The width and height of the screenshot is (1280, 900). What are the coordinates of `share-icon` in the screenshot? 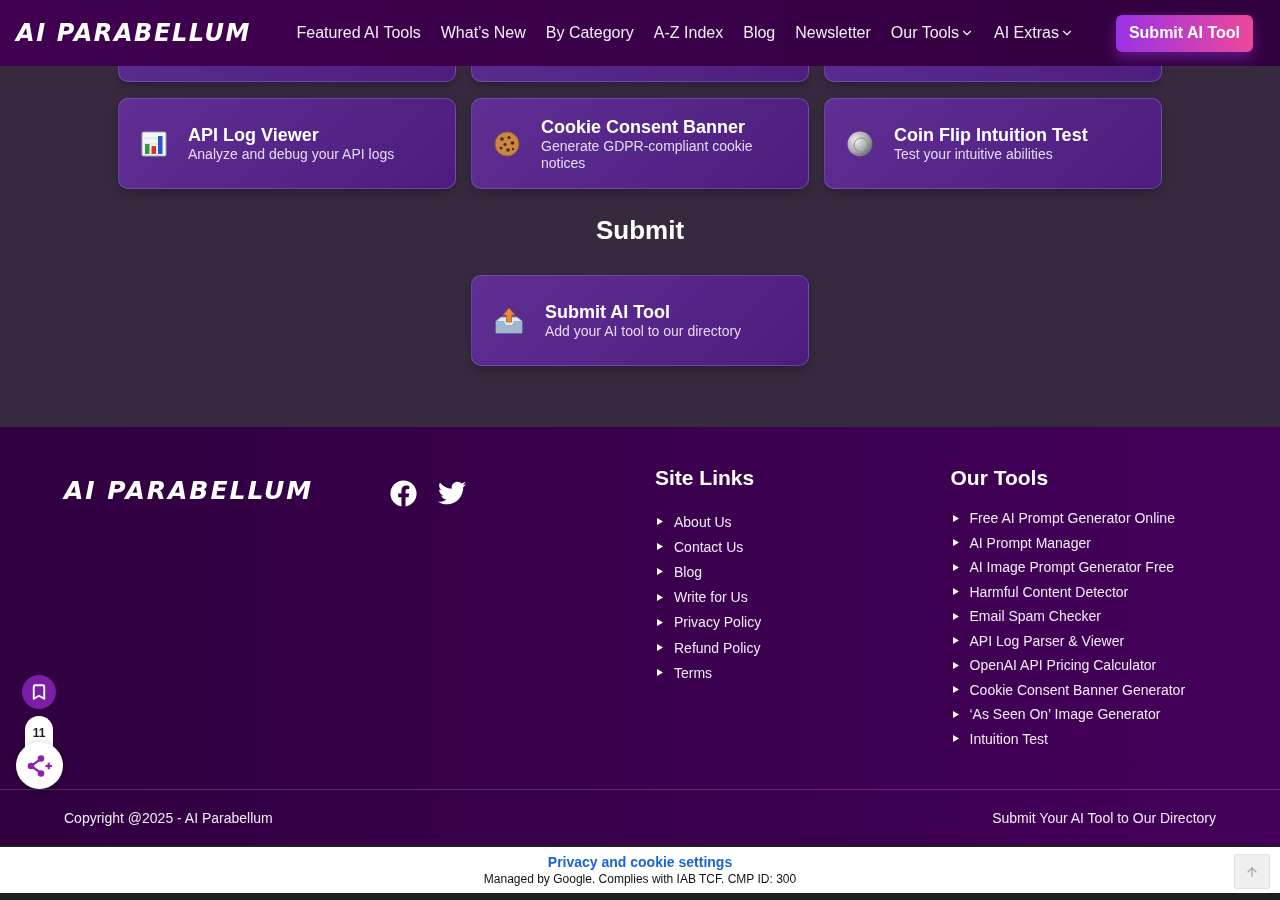 It's located at (39, 765).